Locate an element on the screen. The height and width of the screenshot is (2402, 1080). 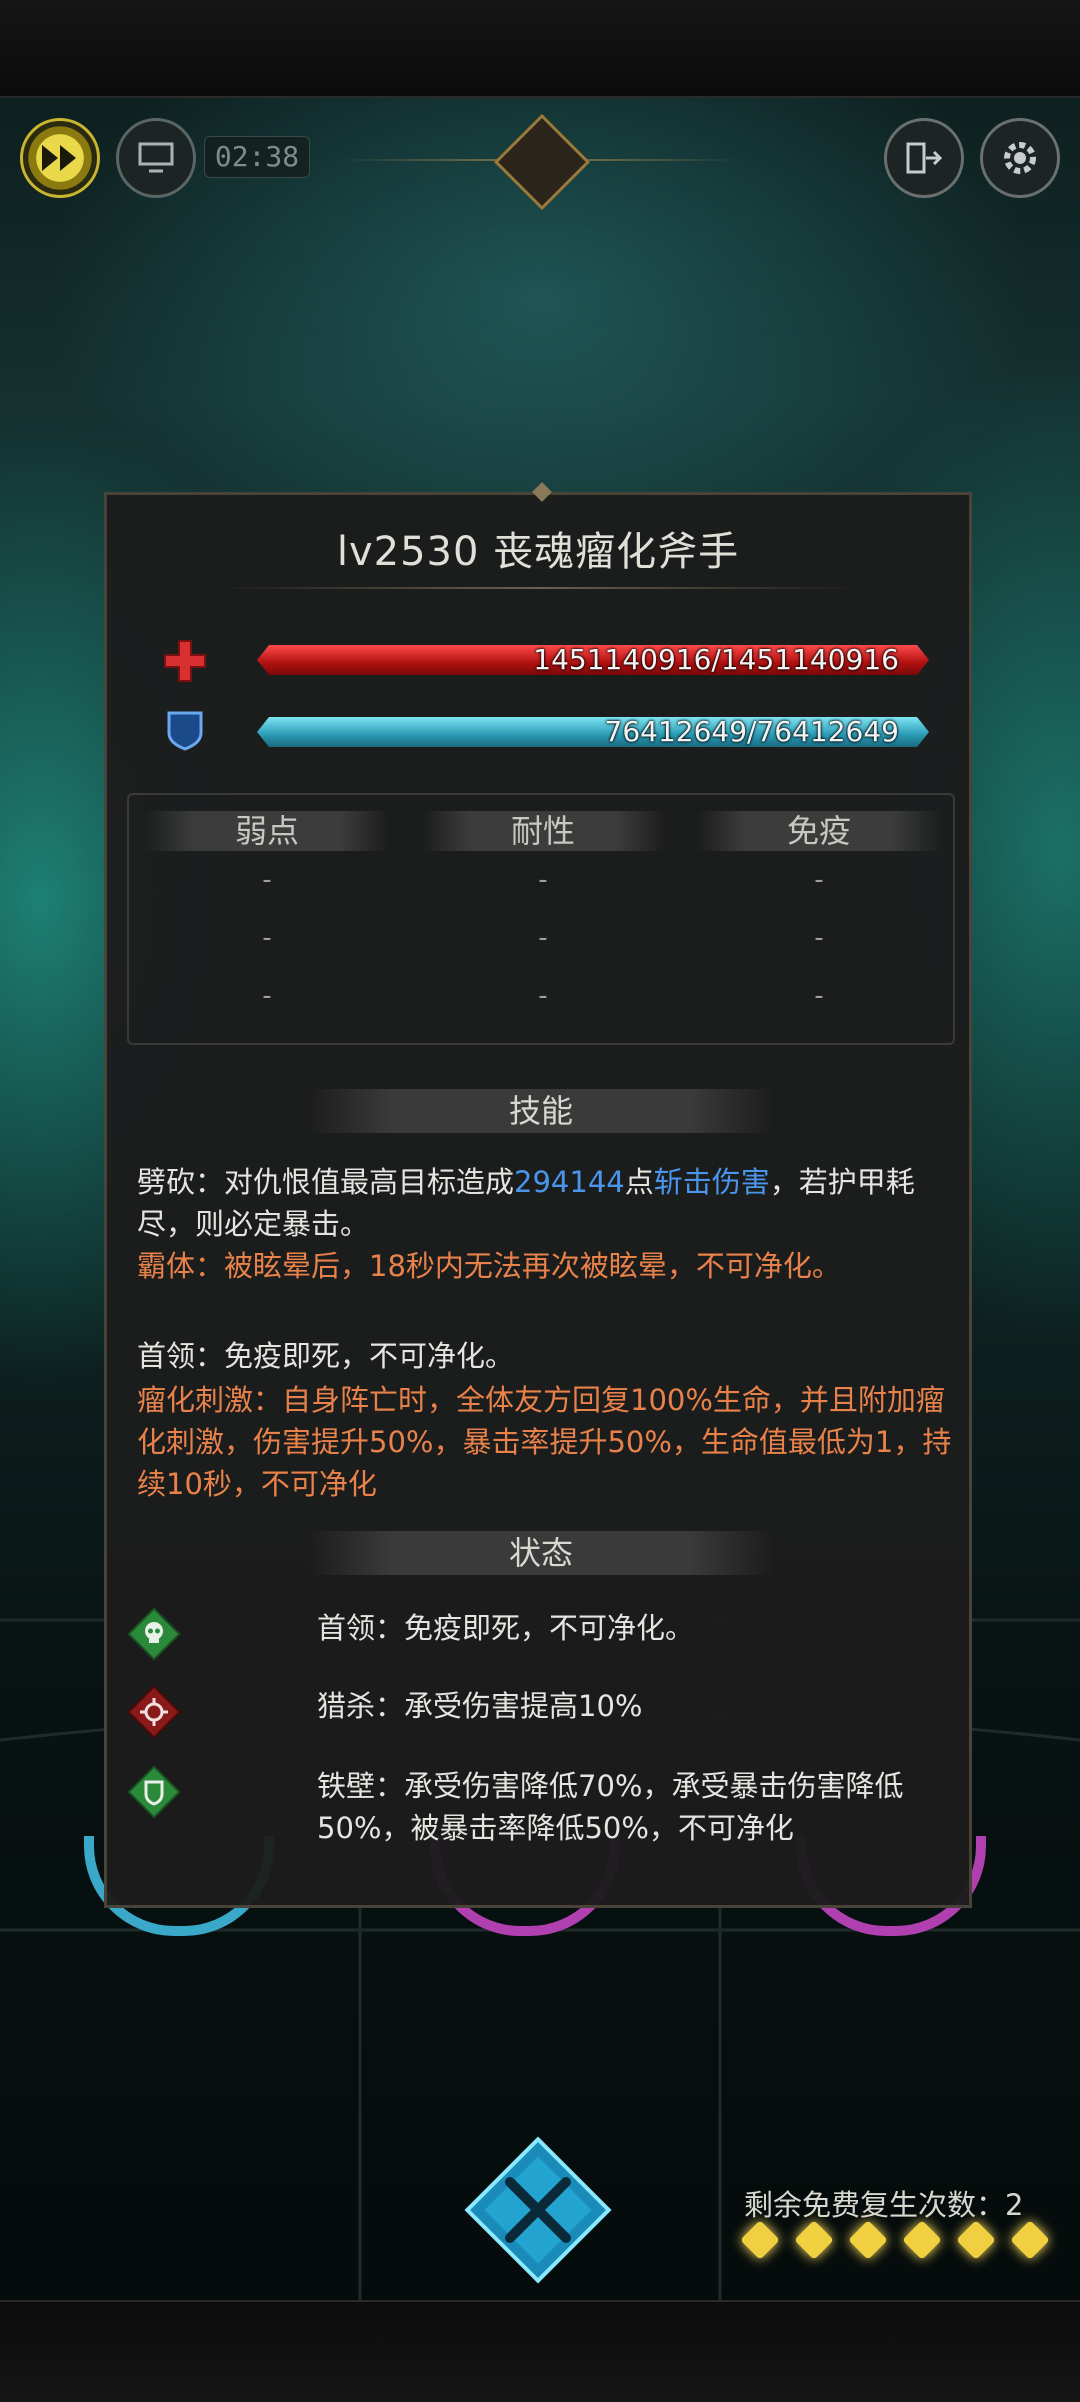
status-text: 首领：免疫即死，不可净化。 is located at coordinates (506, 1628).